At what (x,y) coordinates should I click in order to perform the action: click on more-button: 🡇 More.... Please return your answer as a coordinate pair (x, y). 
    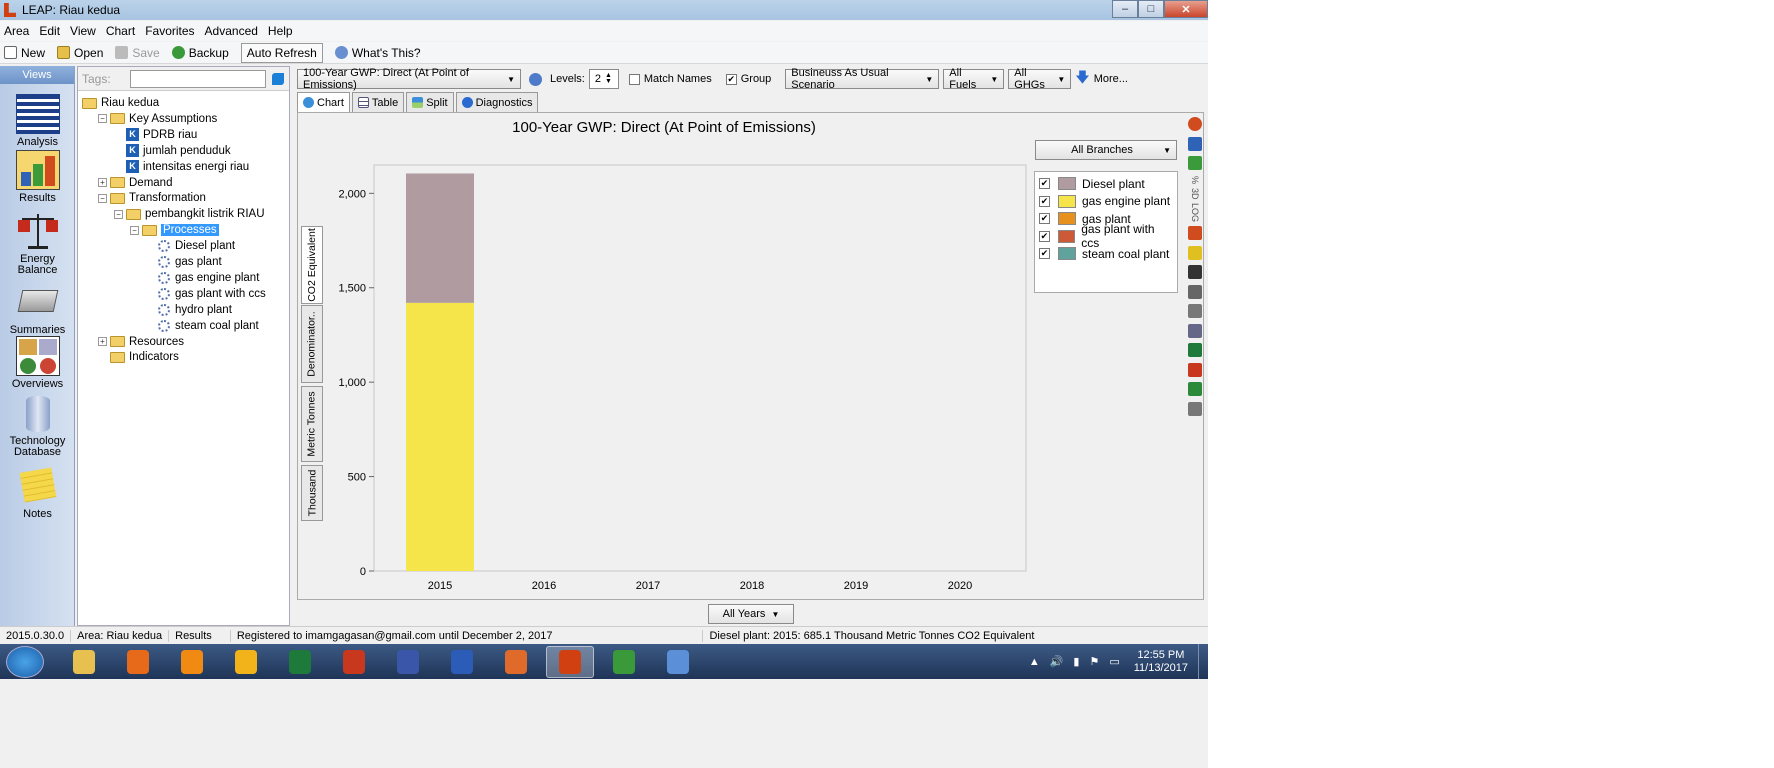
    Looking at the image, I should click on (1101, 79).